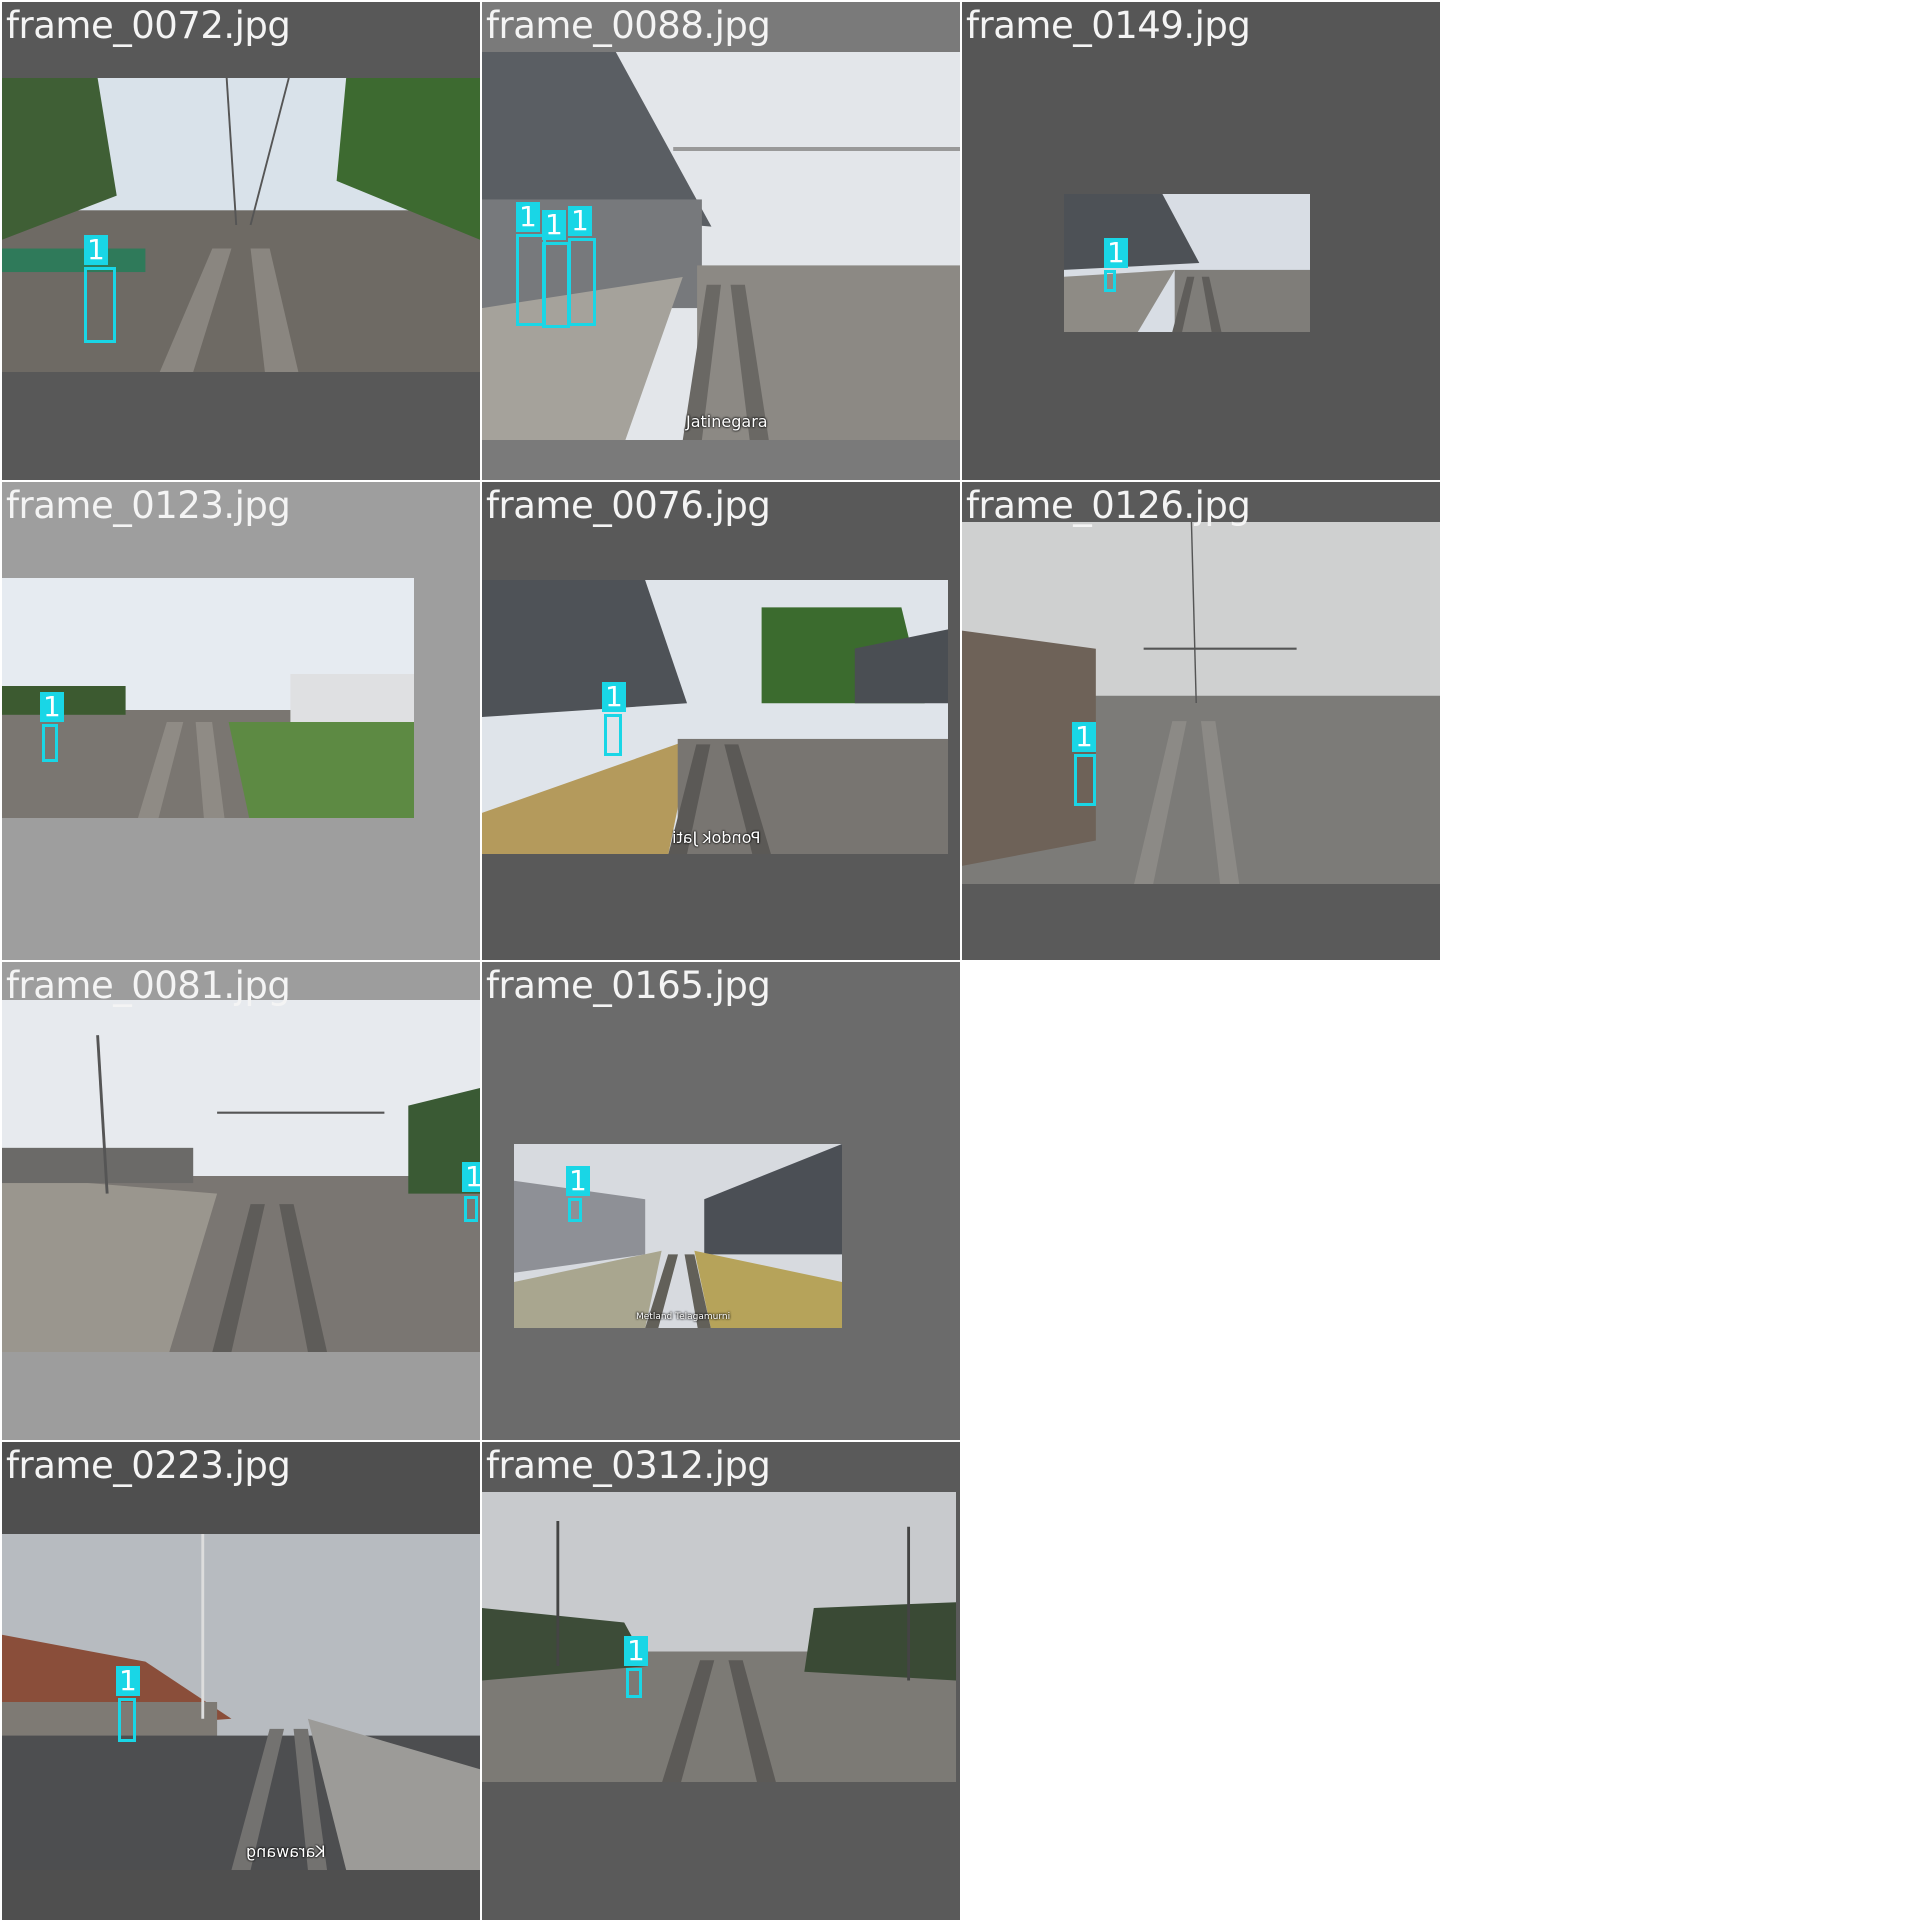 This screenshot has height=1920, width=1920. Describe the element at coordinates (241, 721) in the screenshot. I see `tile-frame-0123: frame_0123.jpg 1` at that location.